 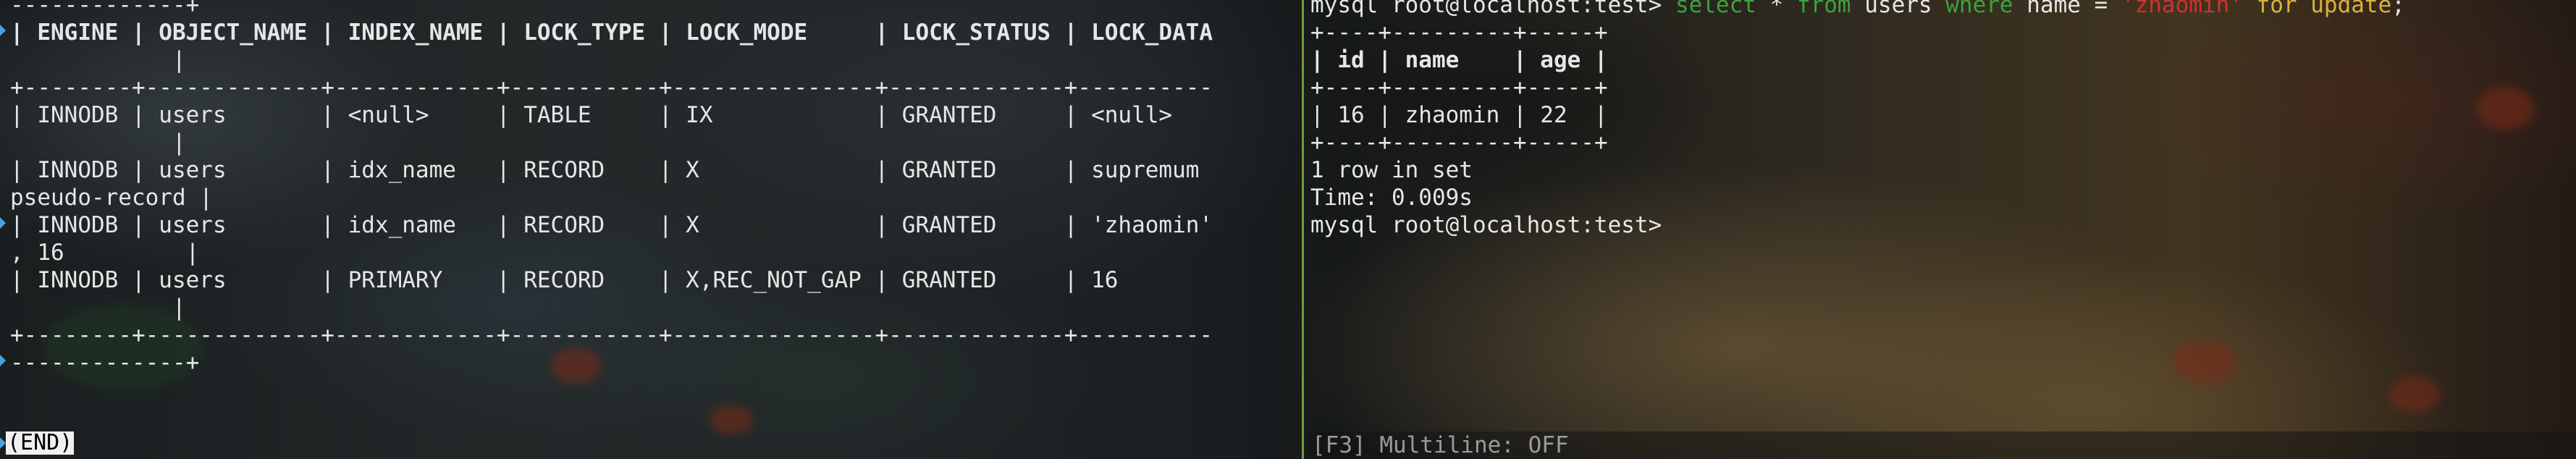 I want to click on sql-keyword-from: from, so click(x=1823, y=9).